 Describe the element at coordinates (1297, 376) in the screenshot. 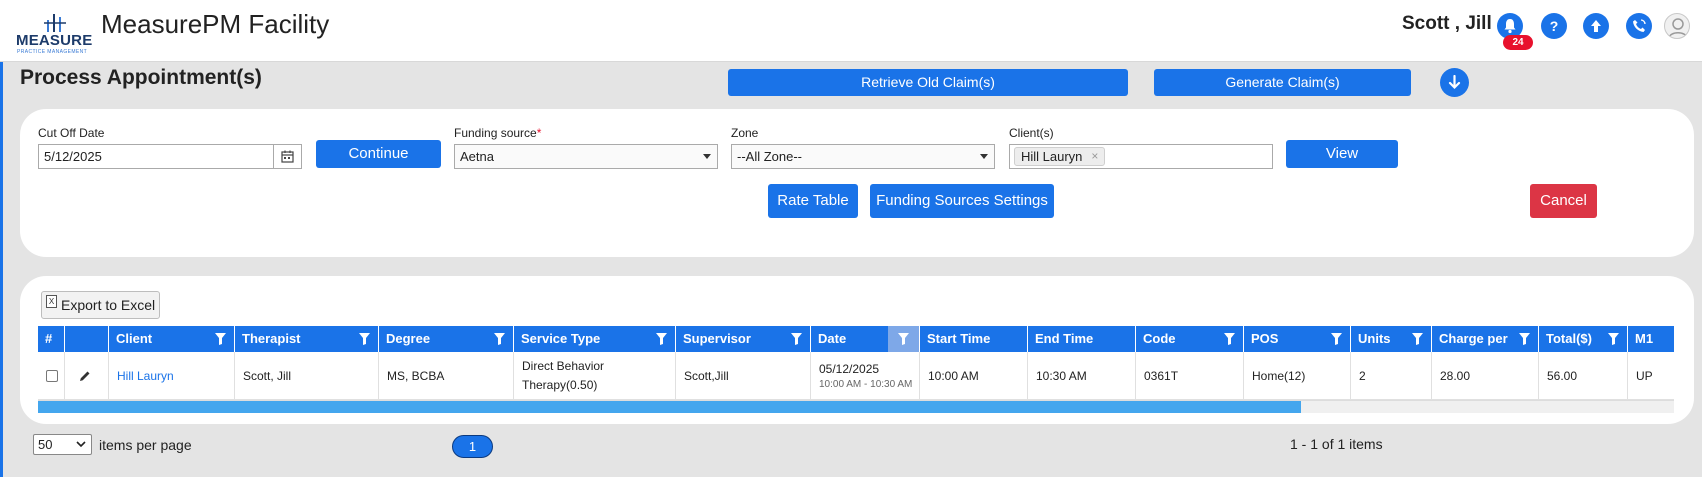

I see `pos-cell: Home(12)` at that location.